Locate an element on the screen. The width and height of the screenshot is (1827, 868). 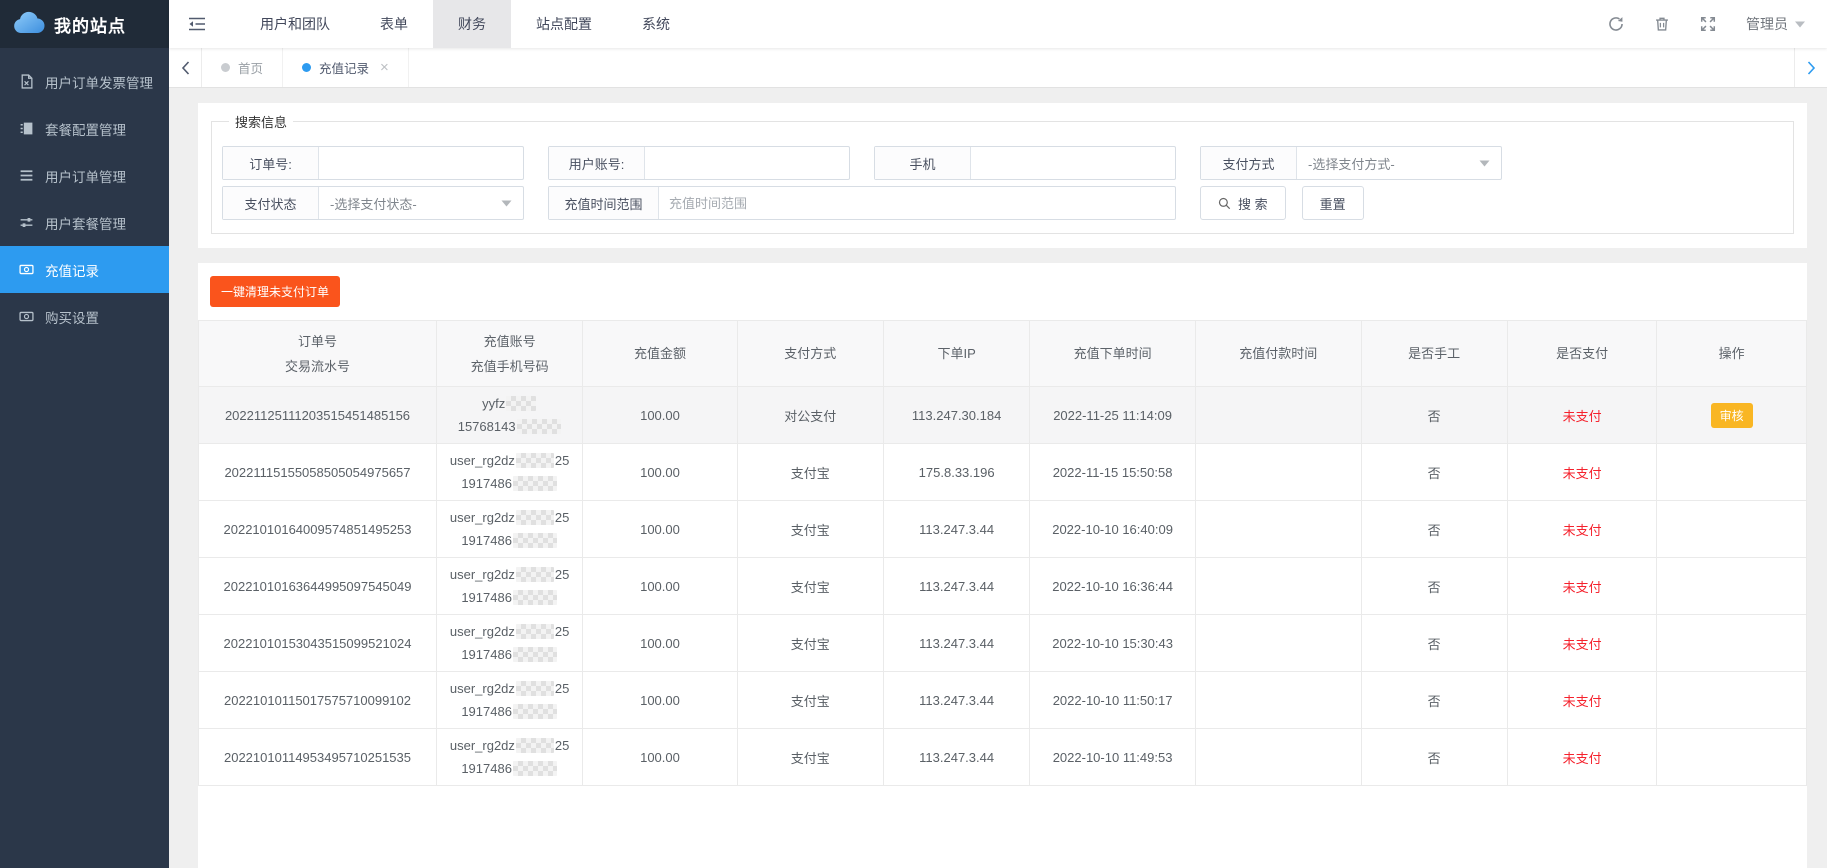
clear-unpaid-orders-button: 一键清理未支付订单 is located at coordinates (275, 291).